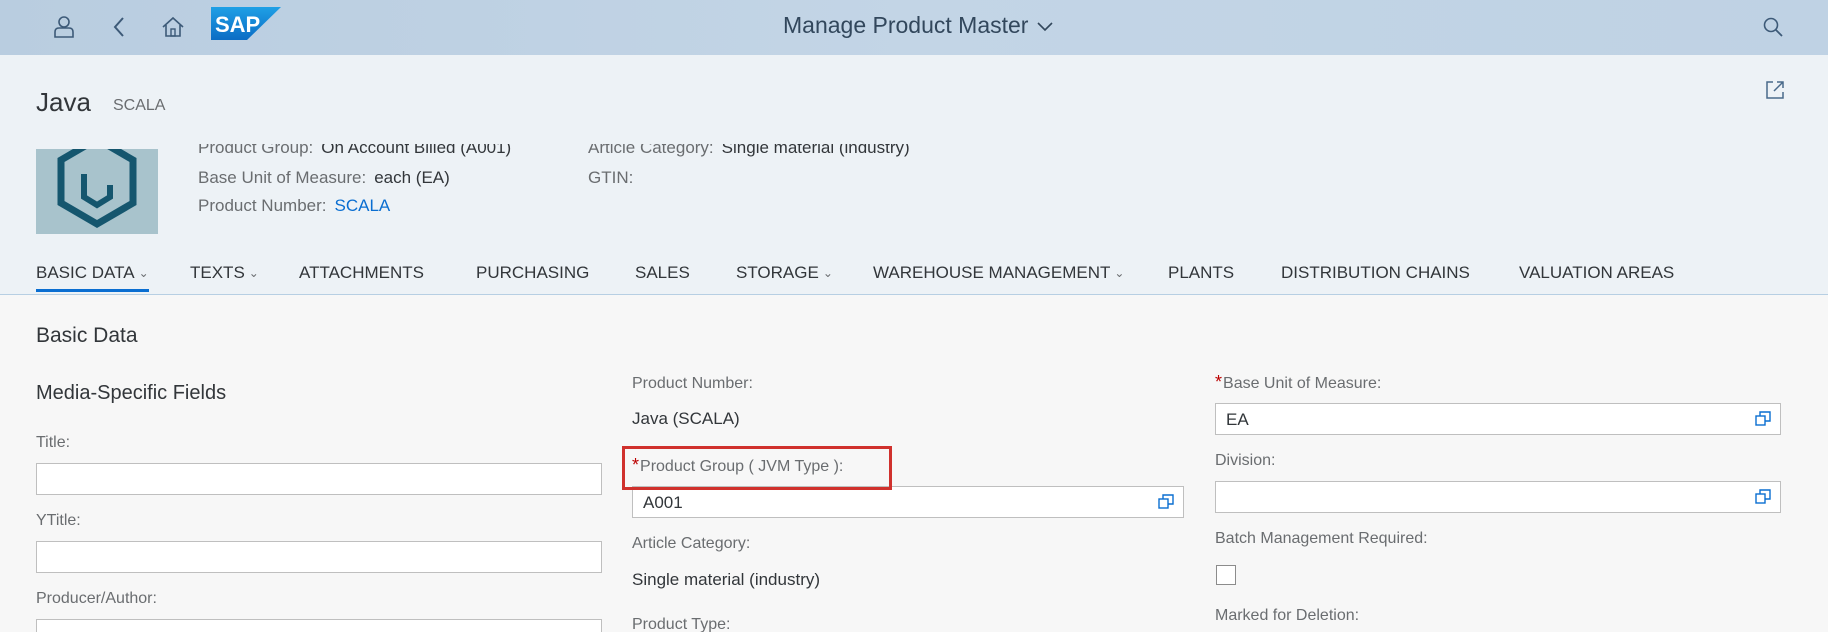 The image size is (1828, 632). Describe the element at coordinates (1773, 27) in the screenshot. I see `search-icon` at that location.